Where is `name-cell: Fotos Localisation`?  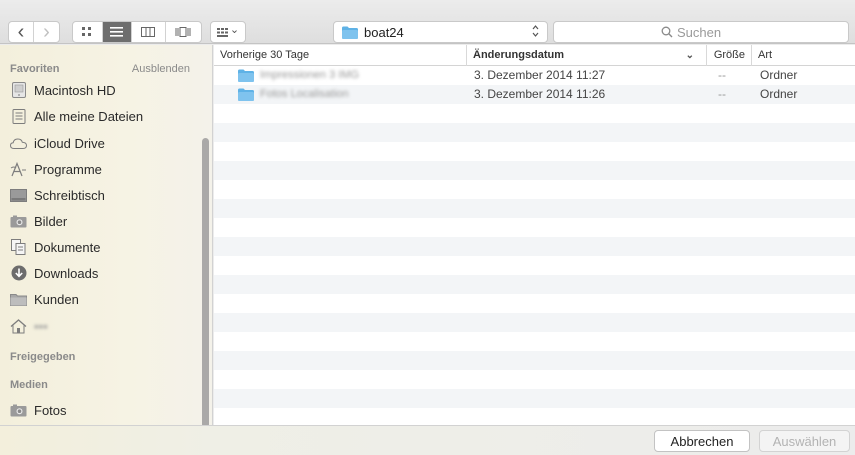 name-cell: Fotos Localisation is located at coordinates (293, 94).